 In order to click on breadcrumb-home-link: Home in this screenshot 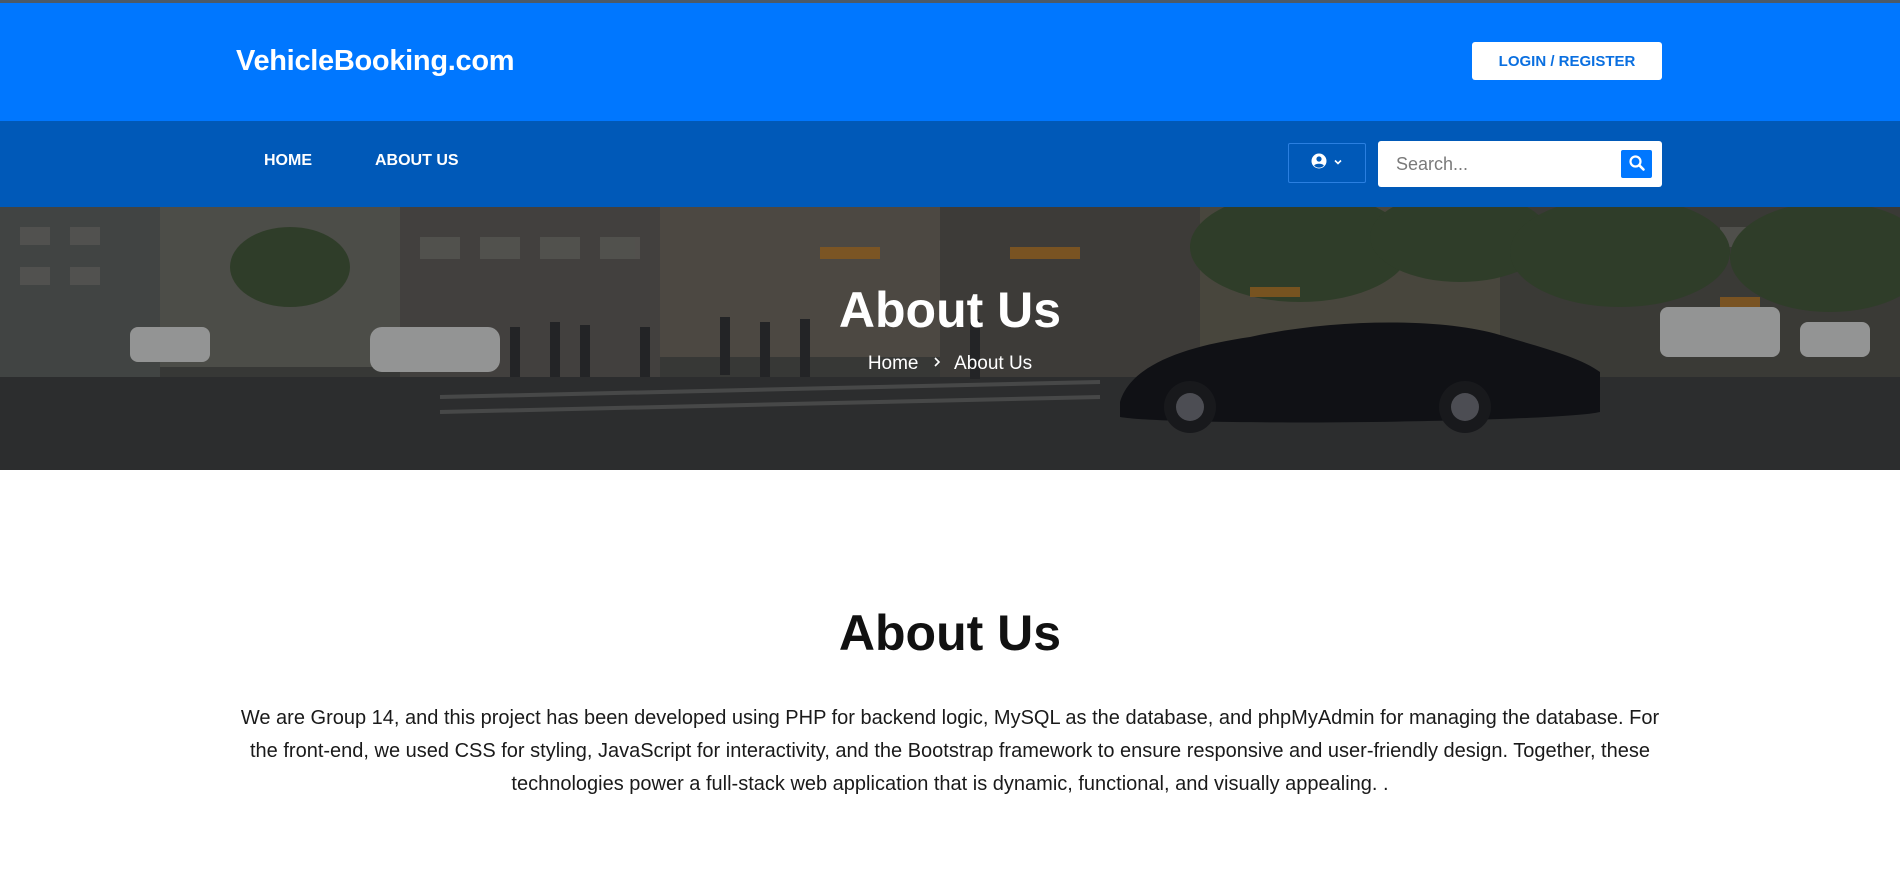, I will do `click(893, 363)`.